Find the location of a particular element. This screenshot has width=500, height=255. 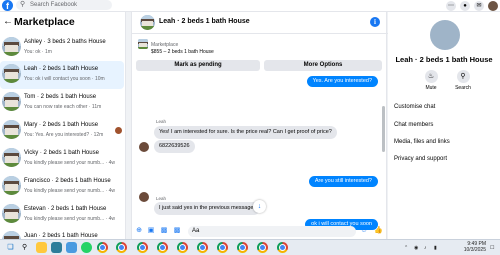

chat-scrollbar is located at coordinates (383, 129).